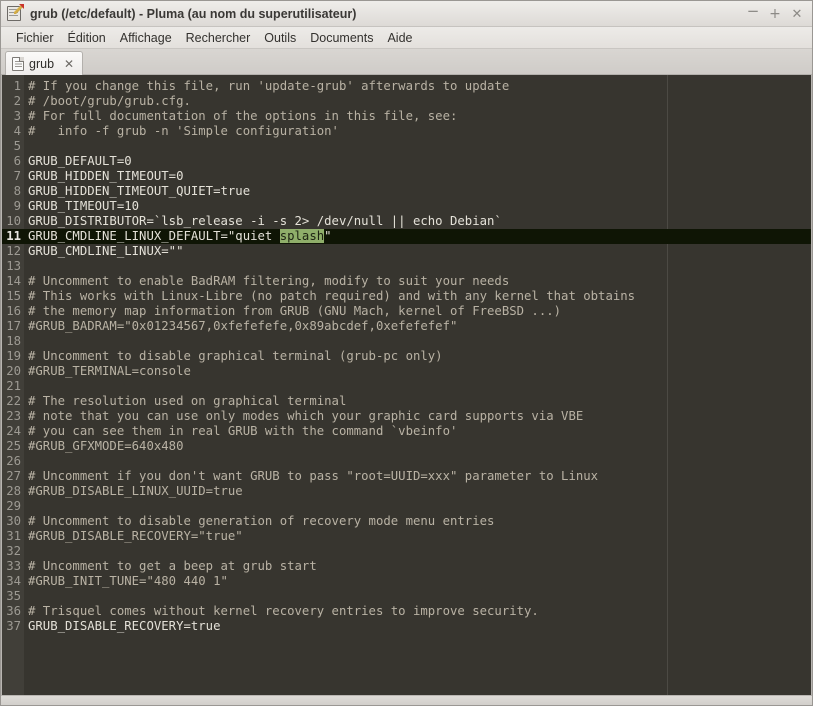  I want to click on comment-text: #GRUB_DISABLE_RECOVERY="true", so click(135, 536).